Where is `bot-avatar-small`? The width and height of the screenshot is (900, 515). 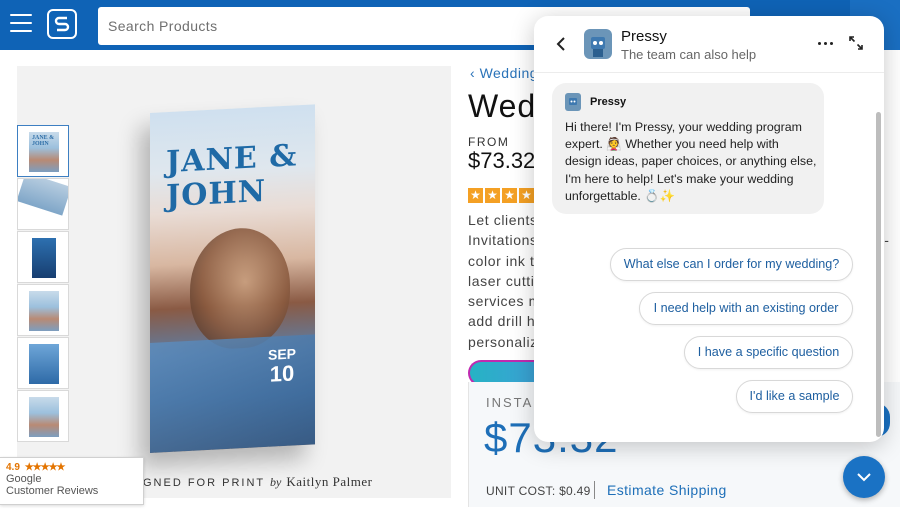
bot-avatar-small is located at coordinates (573, 102).